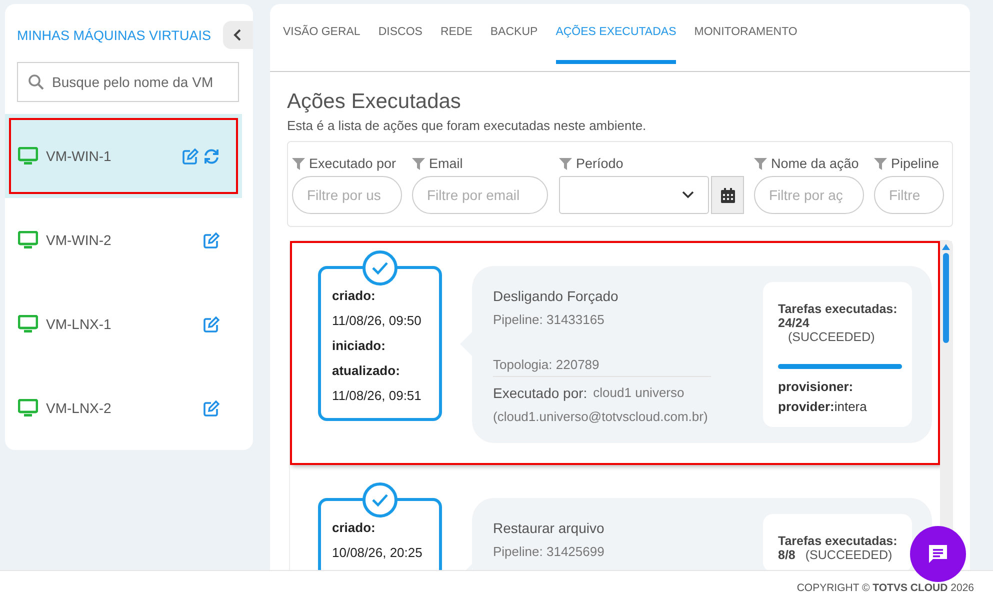 This screenshot has width=993, height=604. Describe the element at coordinates (128, 82) in the screenshot. I see `search-field: Busque pelo nome da VM` at that location.